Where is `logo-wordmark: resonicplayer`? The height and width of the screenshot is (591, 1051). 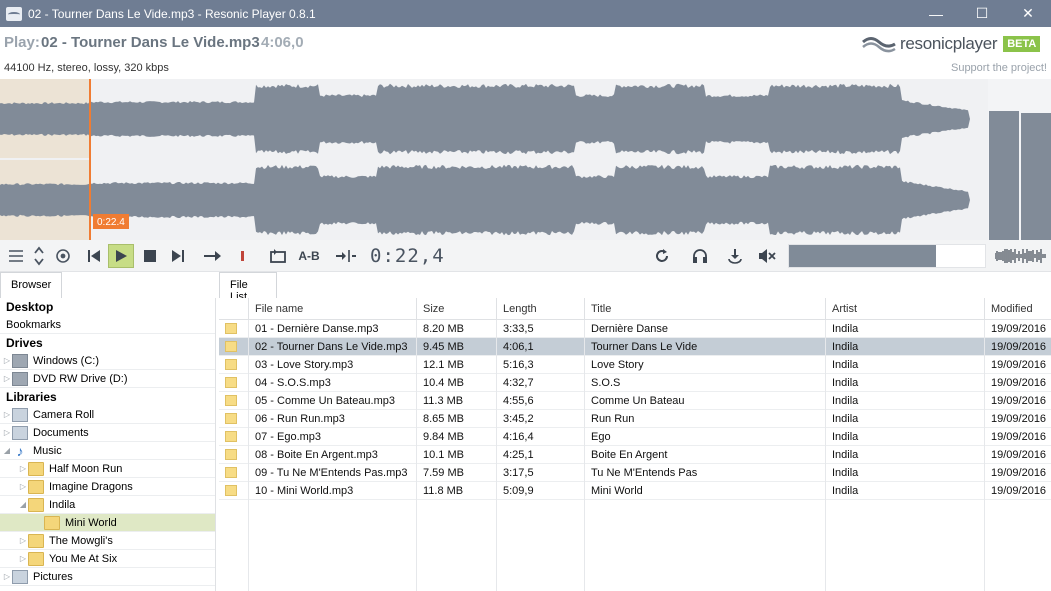
logo-wordmark: resonicplayer is located at coordinates (949, 43).